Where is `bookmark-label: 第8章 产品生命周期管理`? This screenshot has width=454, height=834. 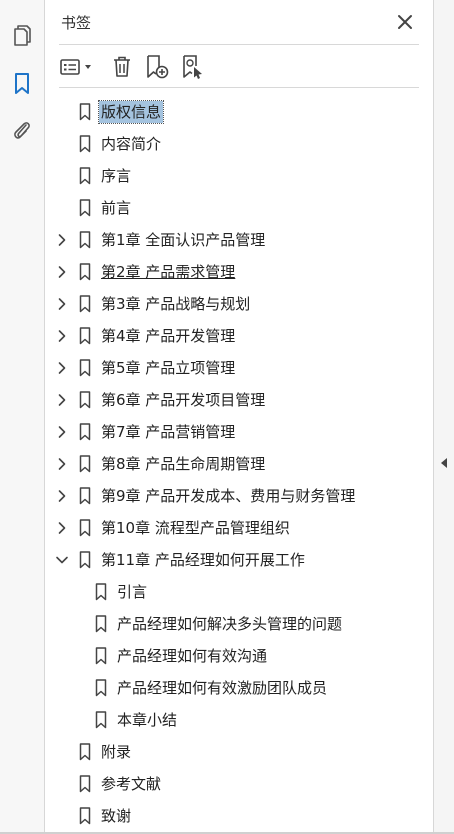 bookmark-label: 第8章 产品生命周期管理 is located at coordinates (183, 464).